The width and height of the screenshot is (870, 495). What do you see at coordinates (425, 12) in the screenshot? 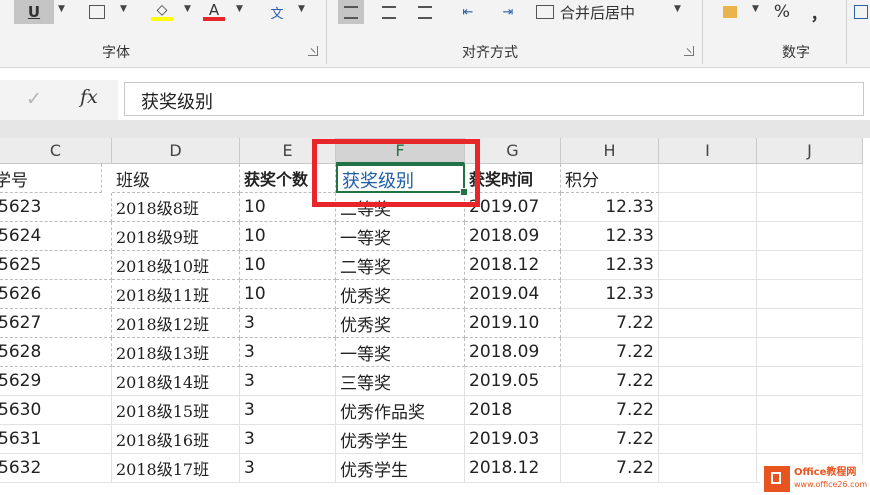
I see `align-right-button` at bounding box center [425, 12].